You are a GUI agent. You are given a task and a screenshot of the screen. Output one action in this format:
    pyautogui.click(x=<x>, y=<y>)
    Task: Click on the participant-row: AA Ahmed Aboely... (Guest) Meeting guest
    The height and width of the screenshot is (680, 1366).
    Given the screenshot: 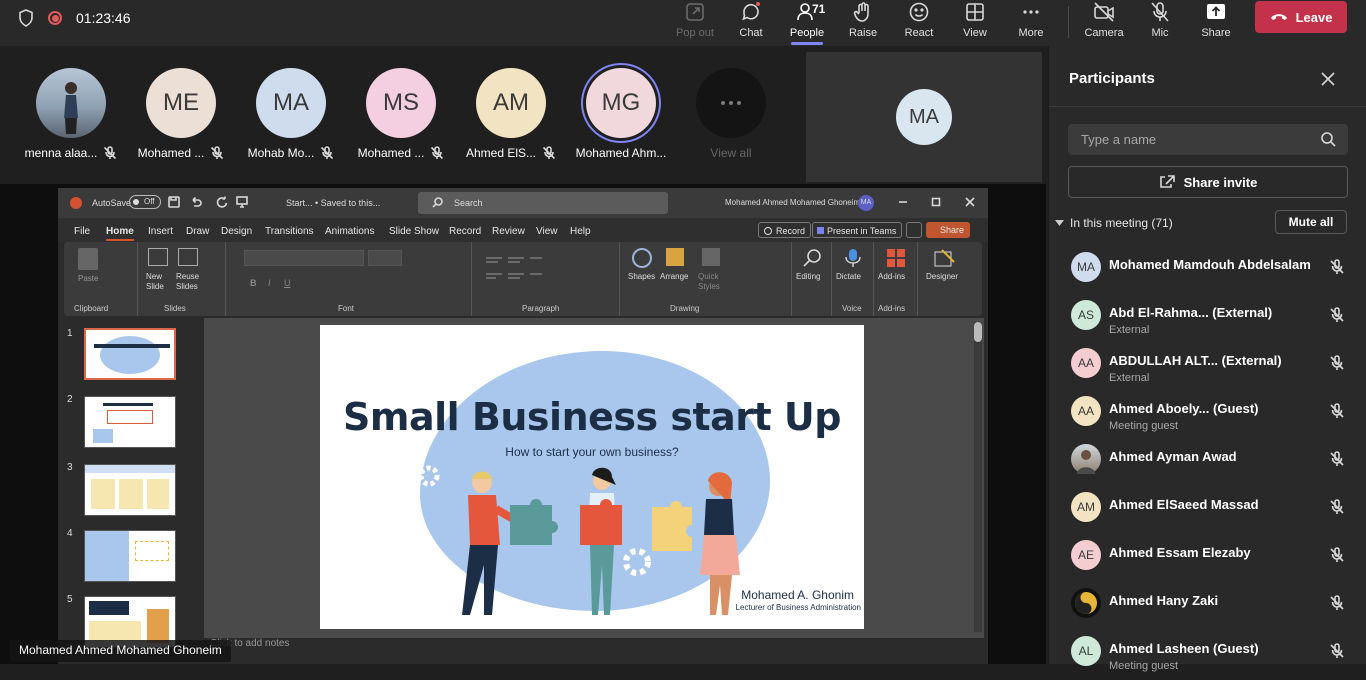 What is the action you would take?
    pyautogui.click(x=1214, y=418)
    